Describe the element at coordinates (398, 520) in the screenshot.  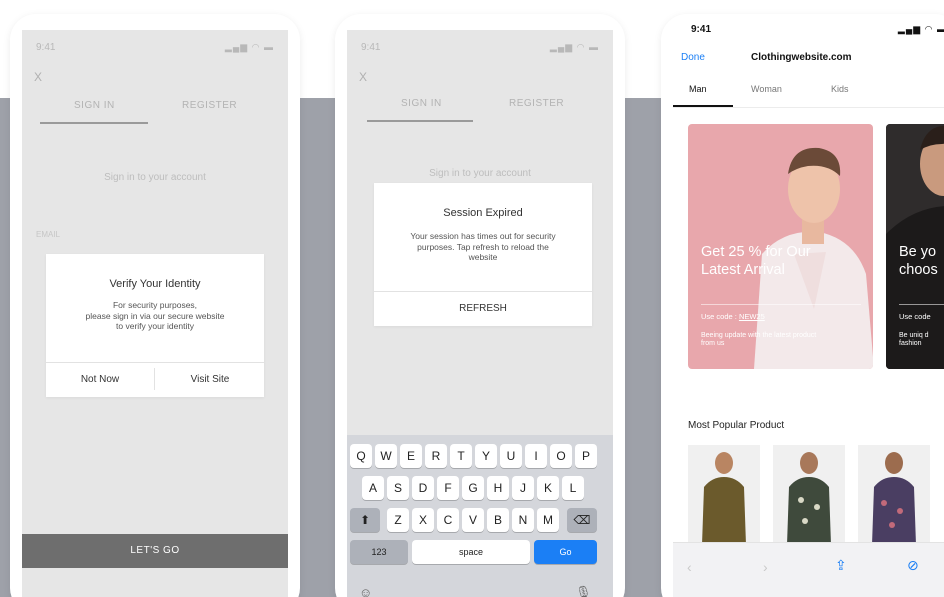
I see `key-z: Z` at that location.